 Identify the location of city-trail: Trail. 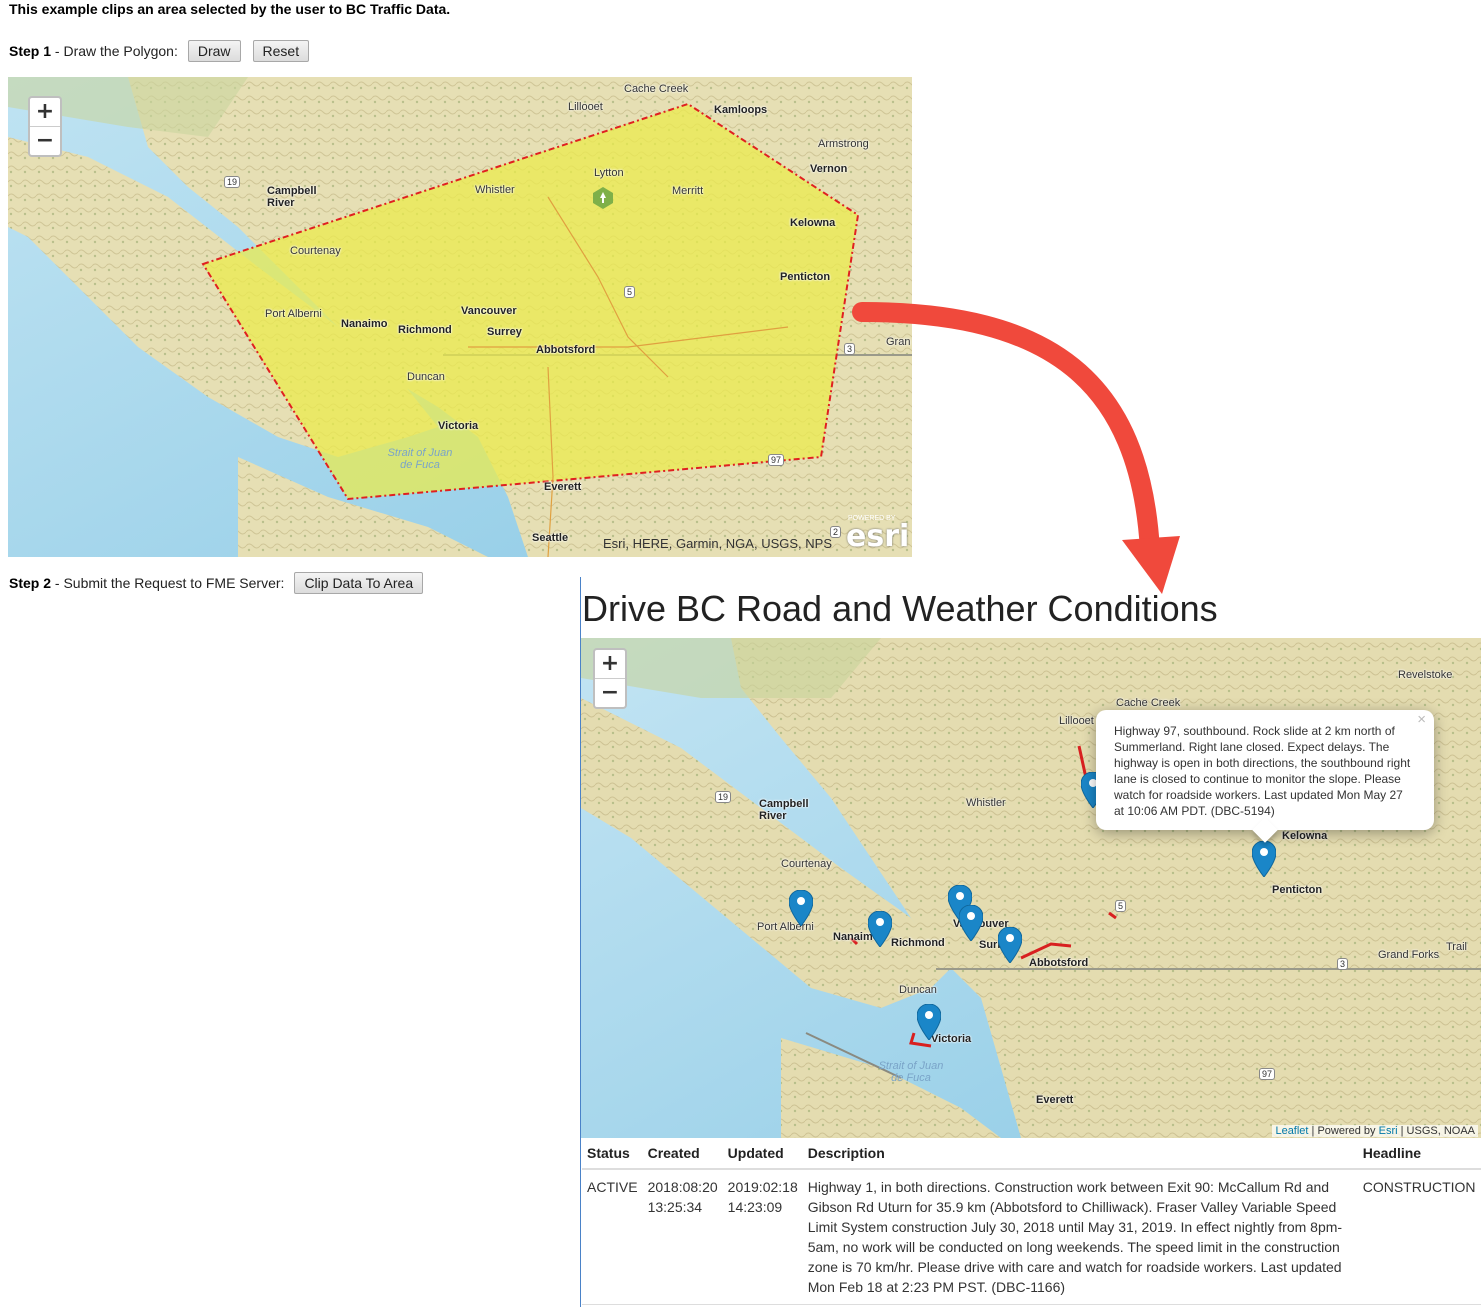
(1456, 947).